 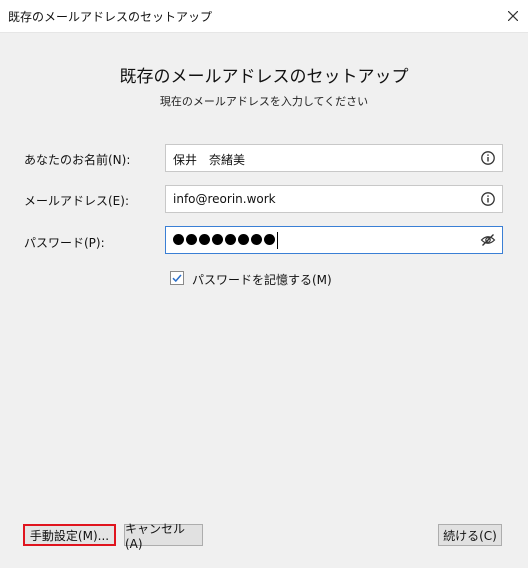 I want to click on close-icon, so click(x=513, y=16).